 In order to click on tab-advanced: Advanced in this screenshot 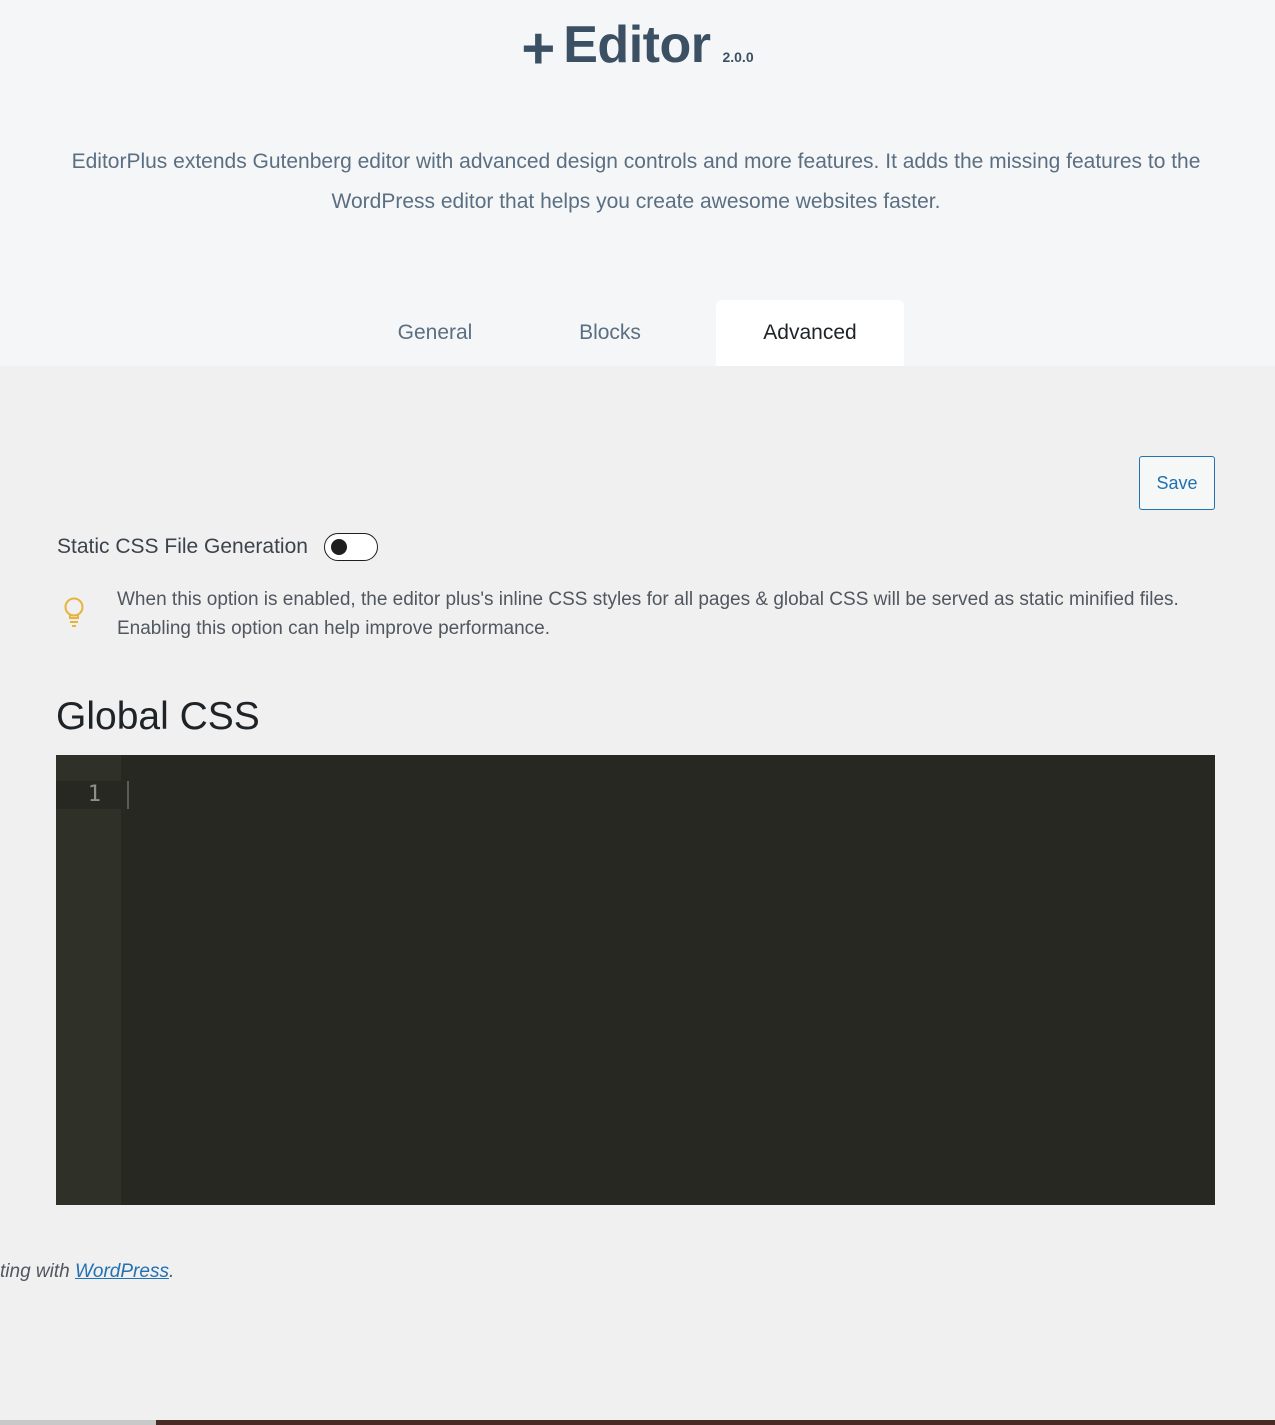, I will do `click(810, 333)`.